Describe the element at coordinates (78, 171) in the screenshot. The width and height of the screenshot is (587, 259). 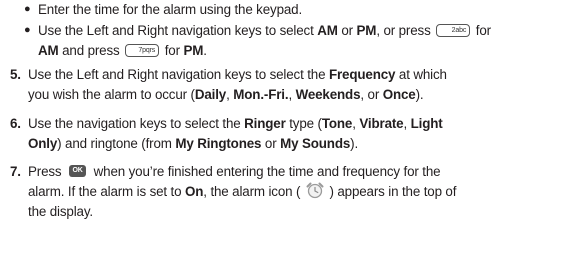
I see `ok-key-icon: OK` at that location.